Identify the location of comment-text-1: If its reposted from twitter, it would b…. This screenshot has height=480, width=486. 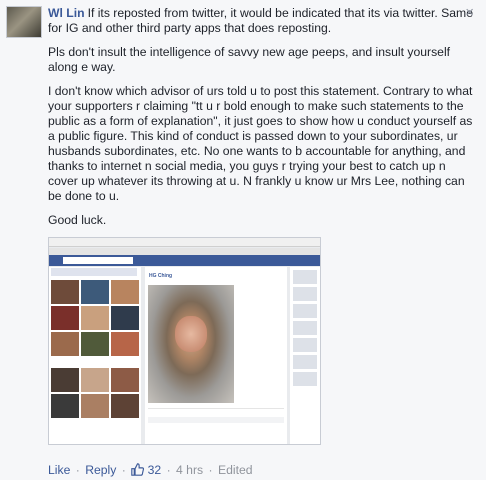
(260, 20).